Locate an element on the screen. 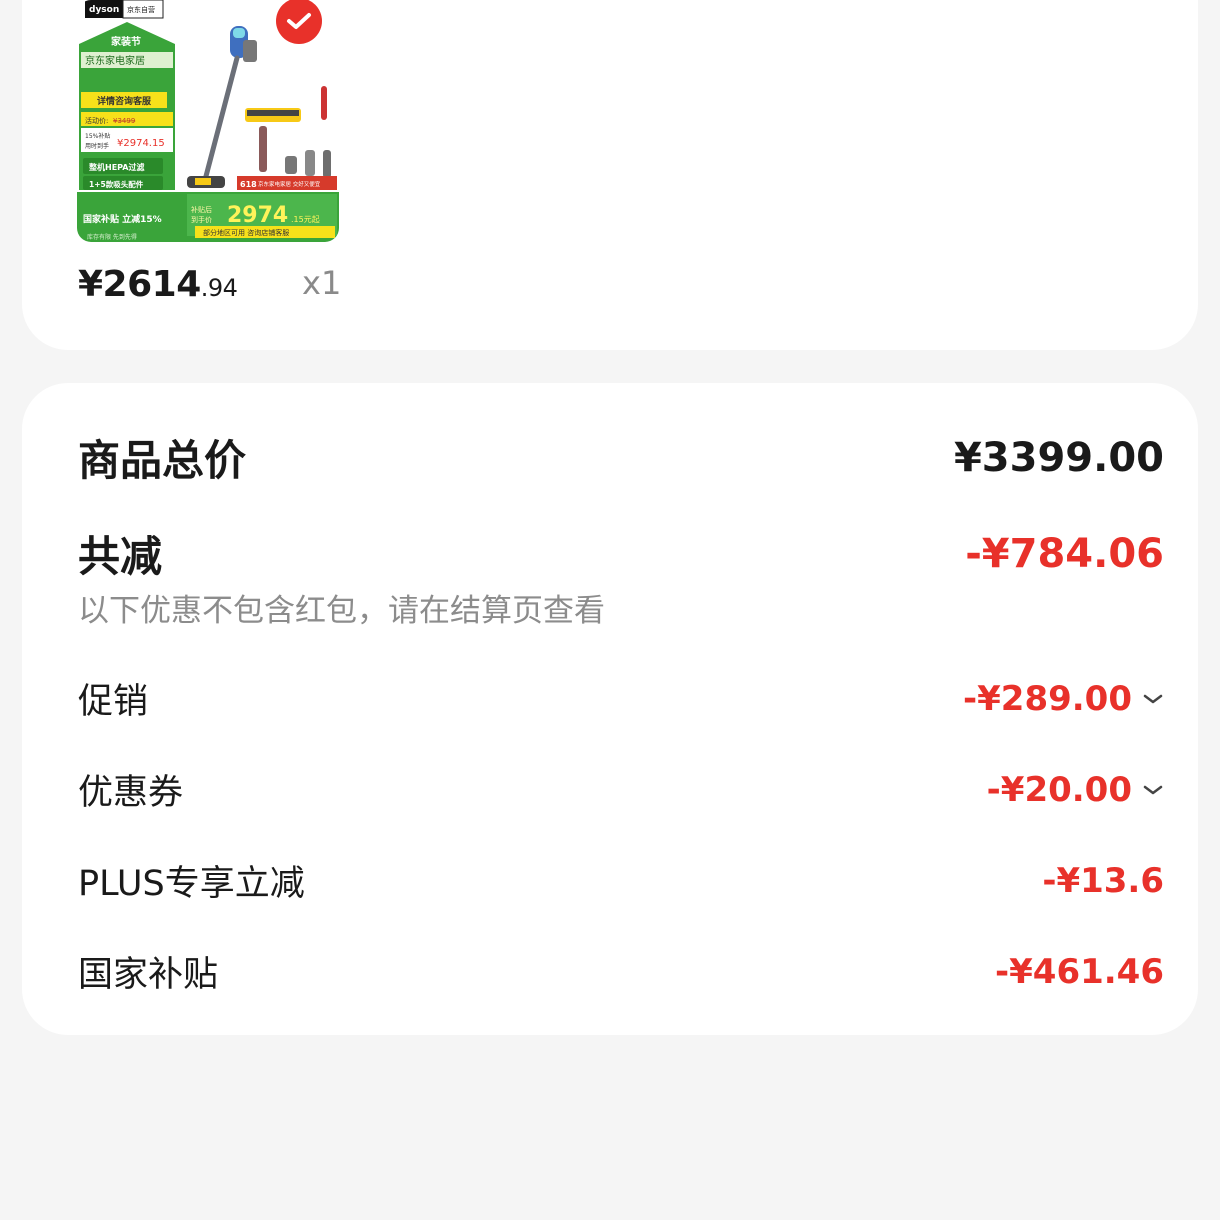 This screenshot has width=1220, height=1220. vacuum-illustration is located at coordinates (259, 107).